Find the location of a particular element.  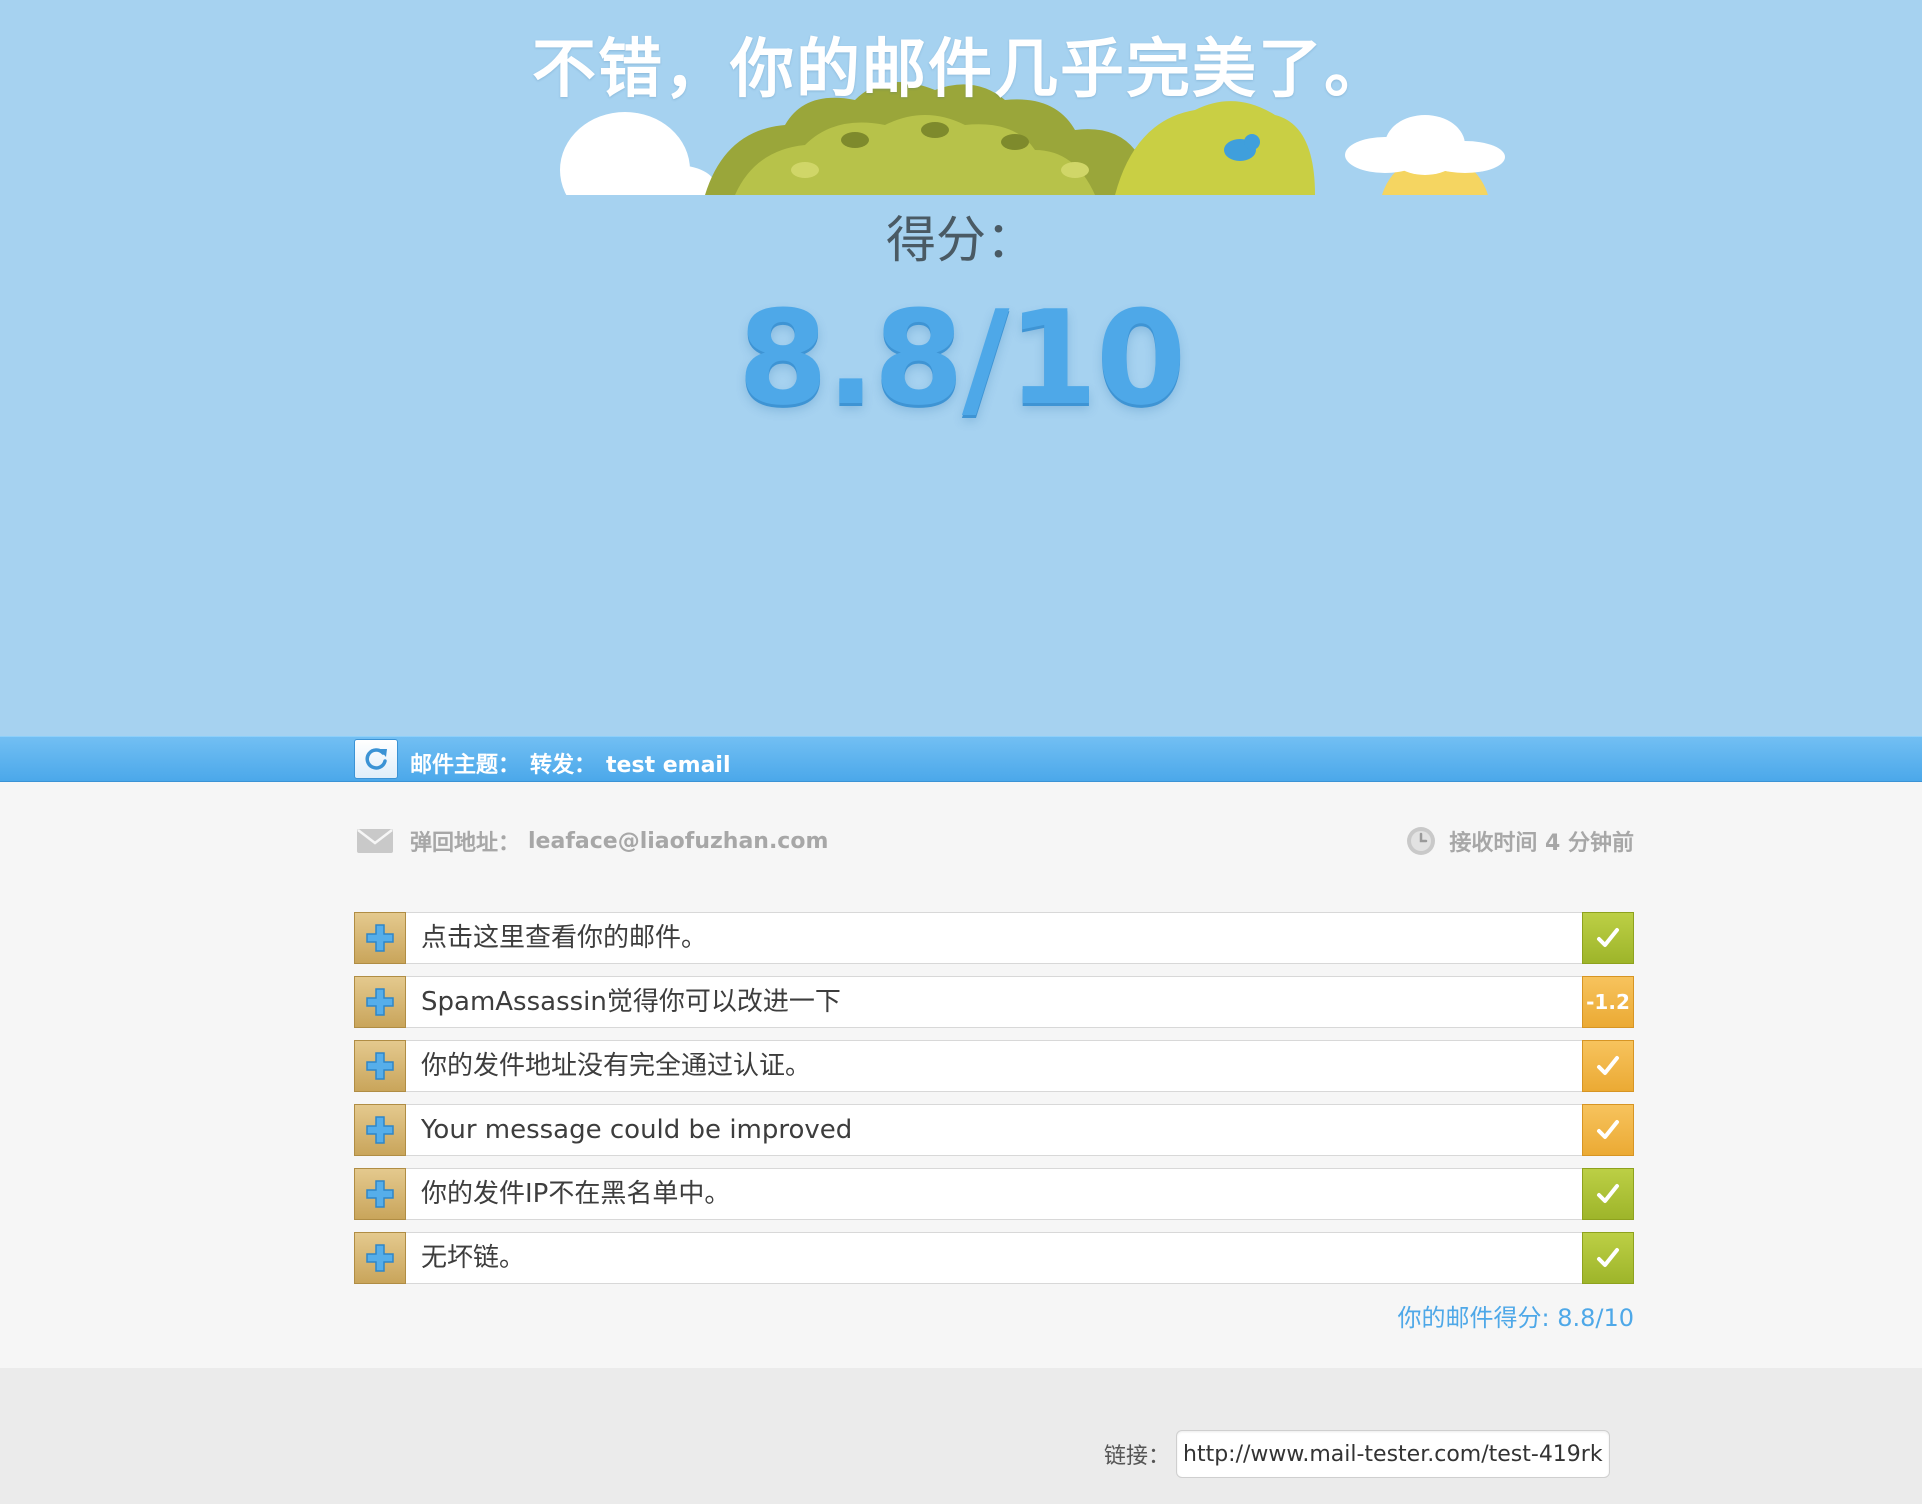

result-row-blacklist: 你的发件IP不在黑名单中。 is located at coordinates (994, 1194).